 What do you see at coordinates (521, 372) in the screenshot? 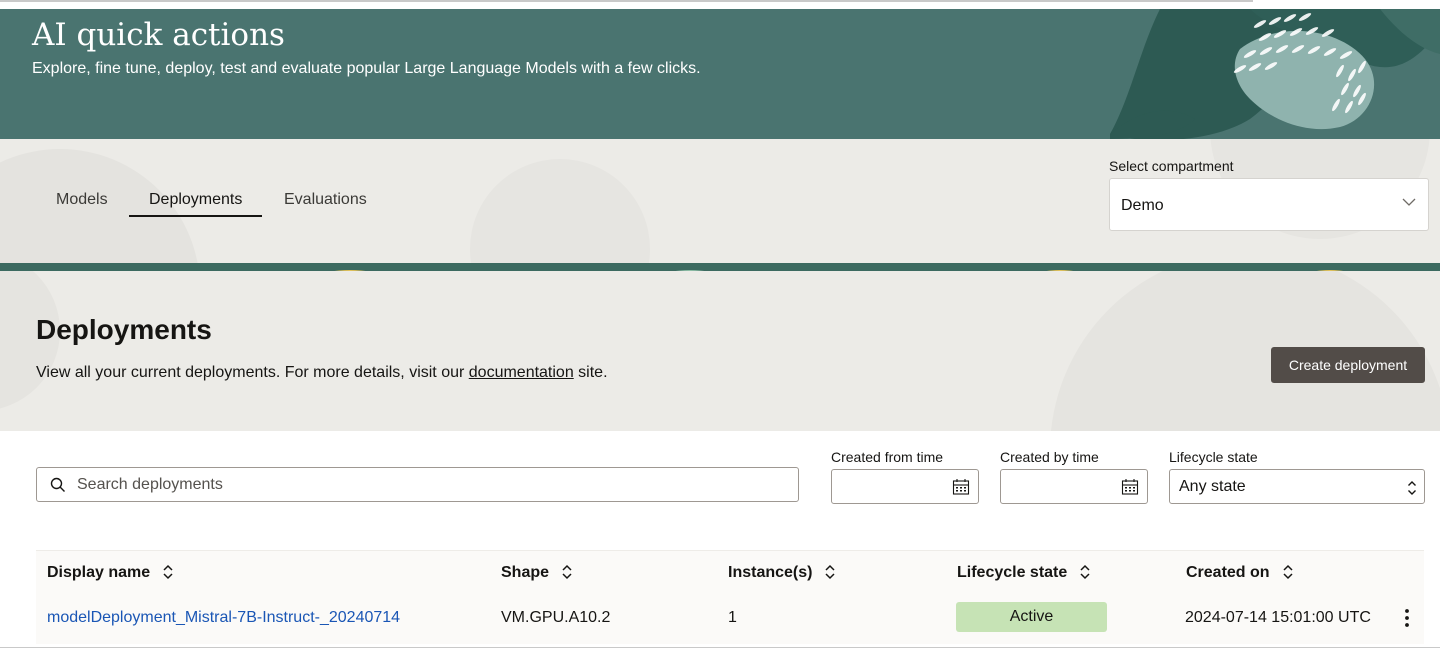
I see `documentation-link: documentation` at bounding box center [521, 372].